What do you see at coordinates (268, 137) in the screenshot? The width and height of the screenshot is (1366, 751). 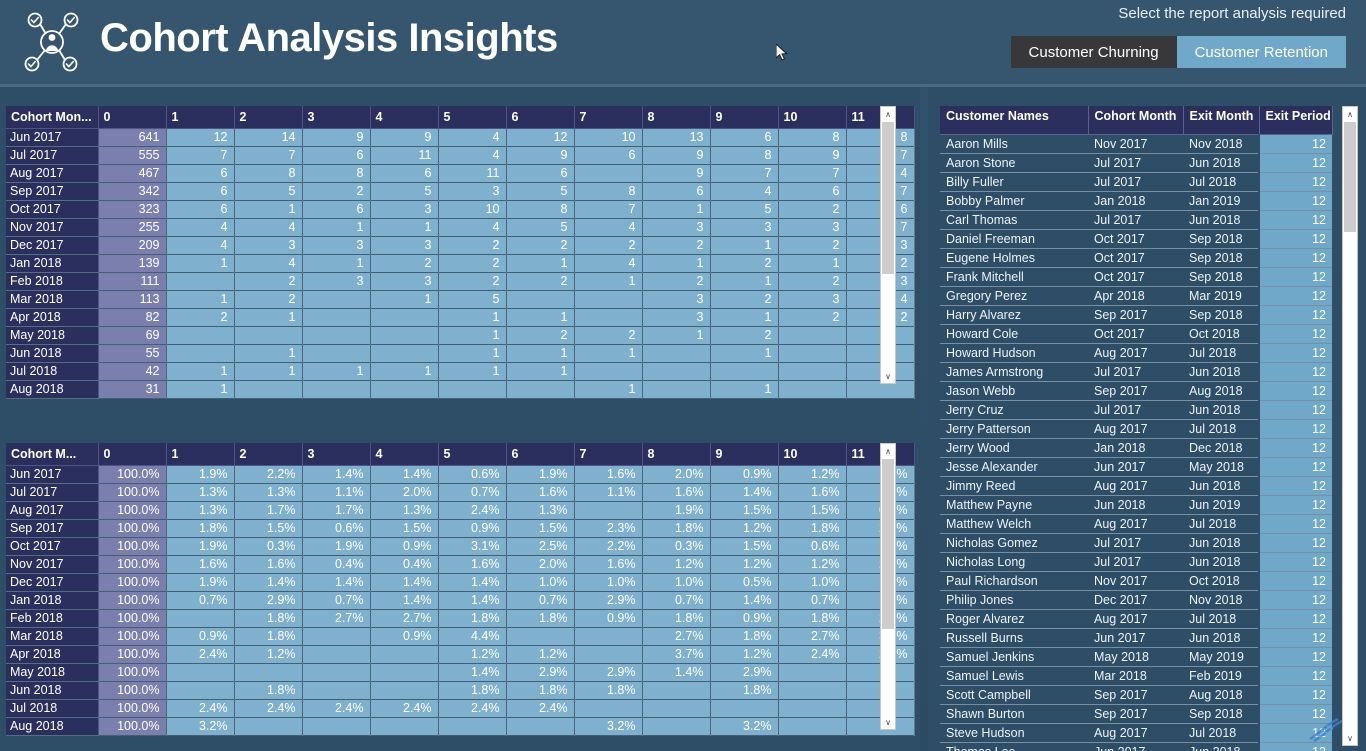 I see `matrix-cell: 14` at bounding box center [268, 137].